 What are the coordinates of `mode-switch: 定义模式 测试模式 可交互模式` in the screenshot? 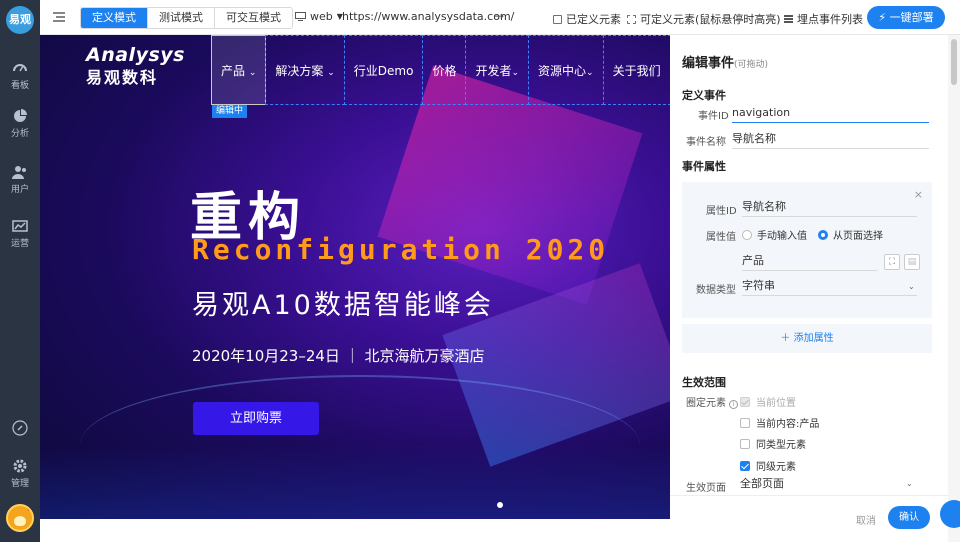 It's located at (186, 18).